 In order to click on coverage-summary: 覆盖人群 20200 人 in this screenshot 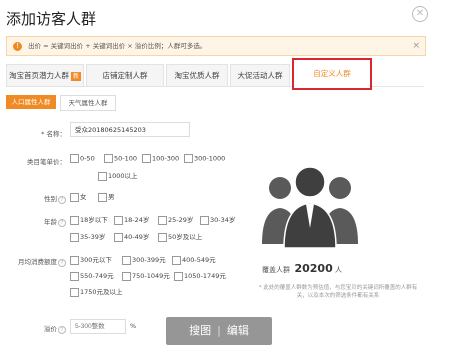, I will do `click(302, 268)`.